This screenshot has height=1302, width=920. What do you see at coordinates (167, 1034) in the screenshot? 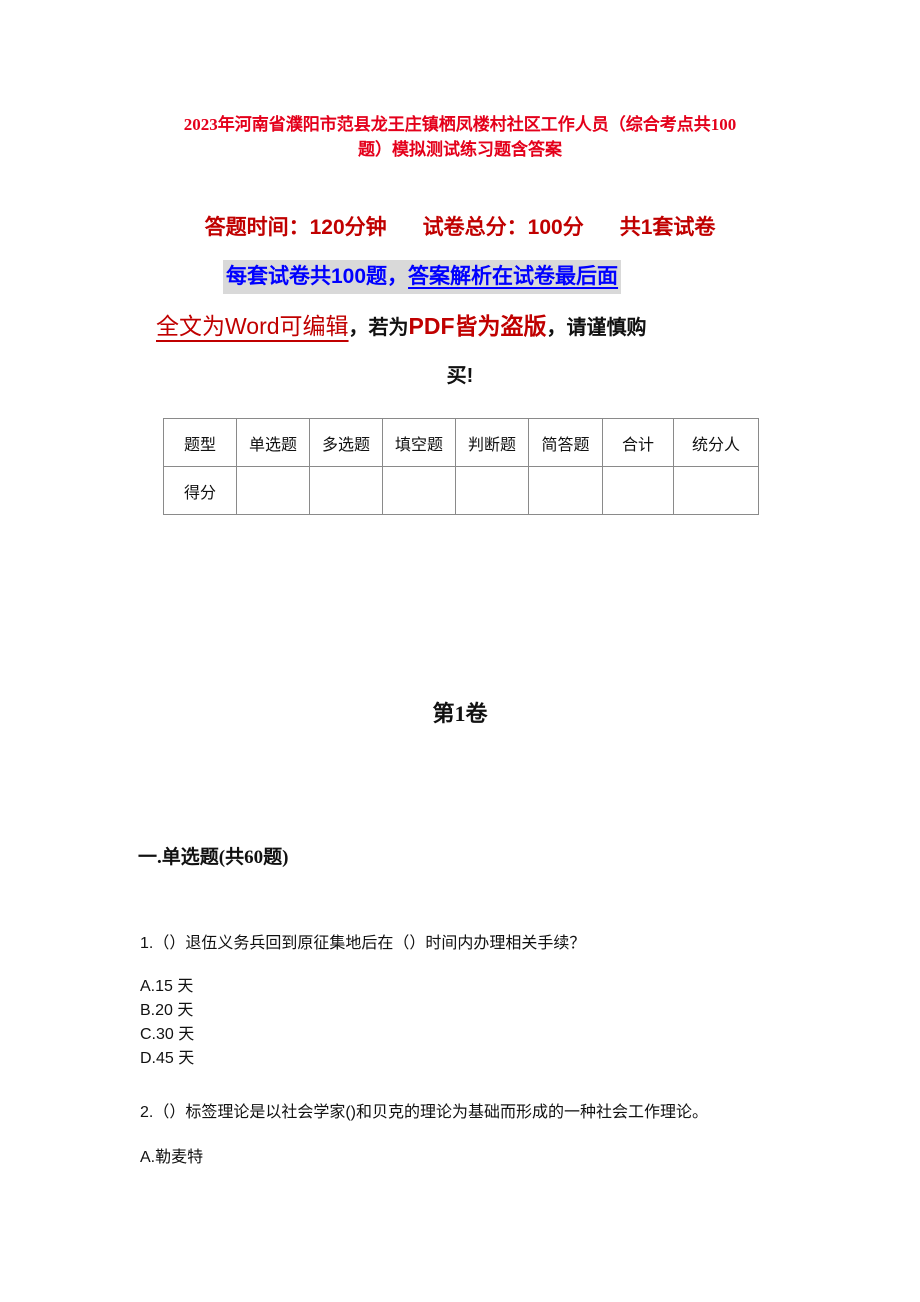
I see `question-1-option-c: C.30 天` at bounding box center [167, 1034].